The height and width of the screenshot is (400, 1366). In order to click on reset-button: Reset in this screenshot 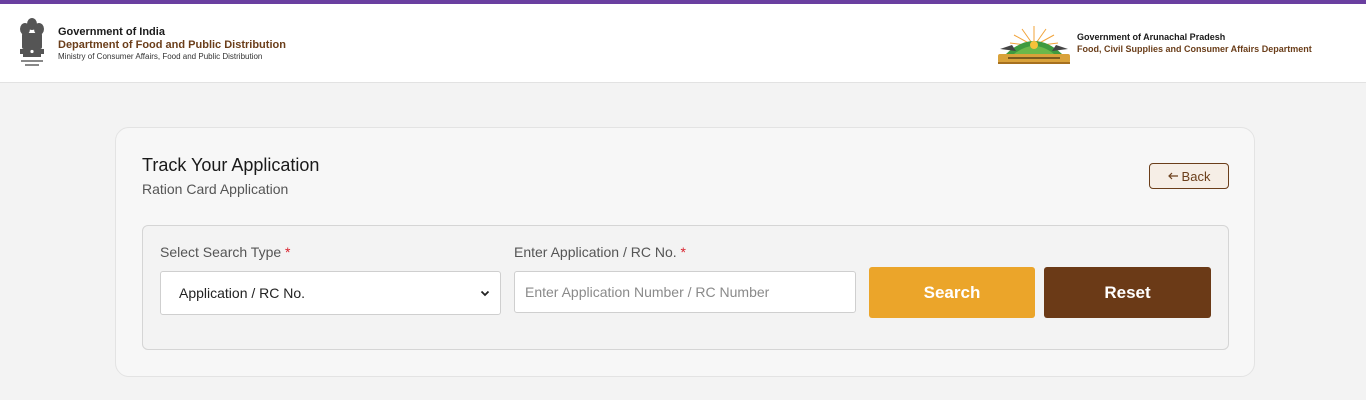, I will do `click(1127, 292)`.